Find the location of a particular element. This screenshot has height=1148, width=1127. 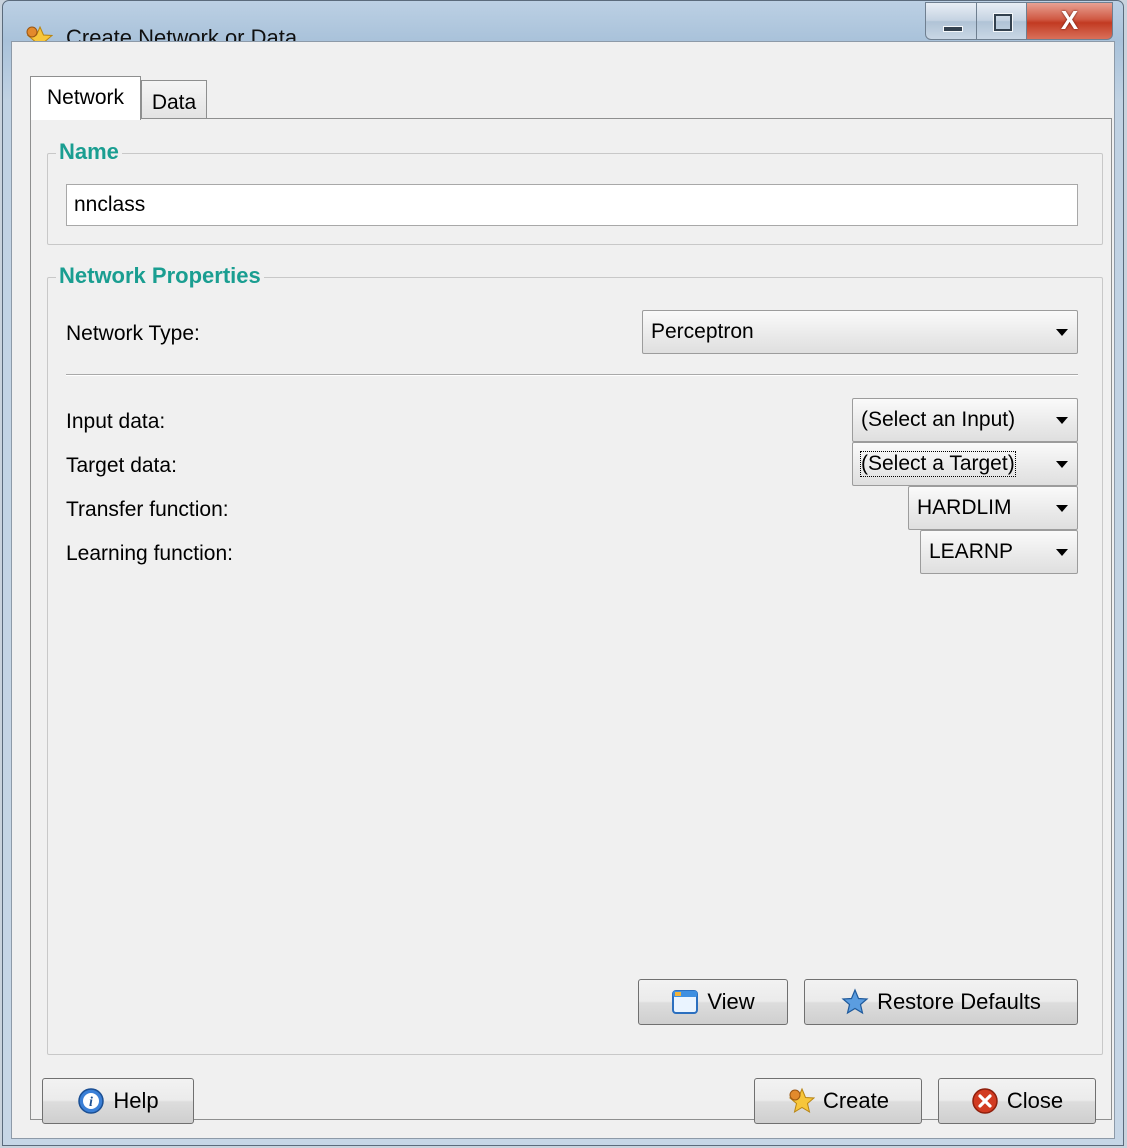

close-button: Close is located at coordinates (1017, 1101).